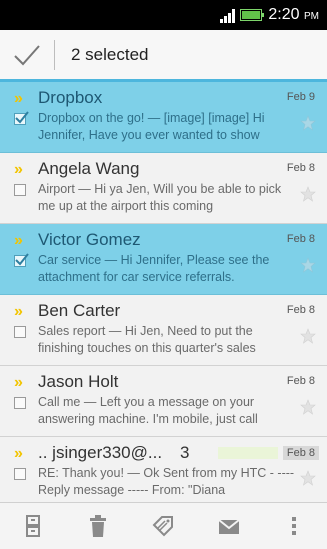 The image size is (327, 549). I want to click on selected-count-label: 2 selected, so click(110, 54).